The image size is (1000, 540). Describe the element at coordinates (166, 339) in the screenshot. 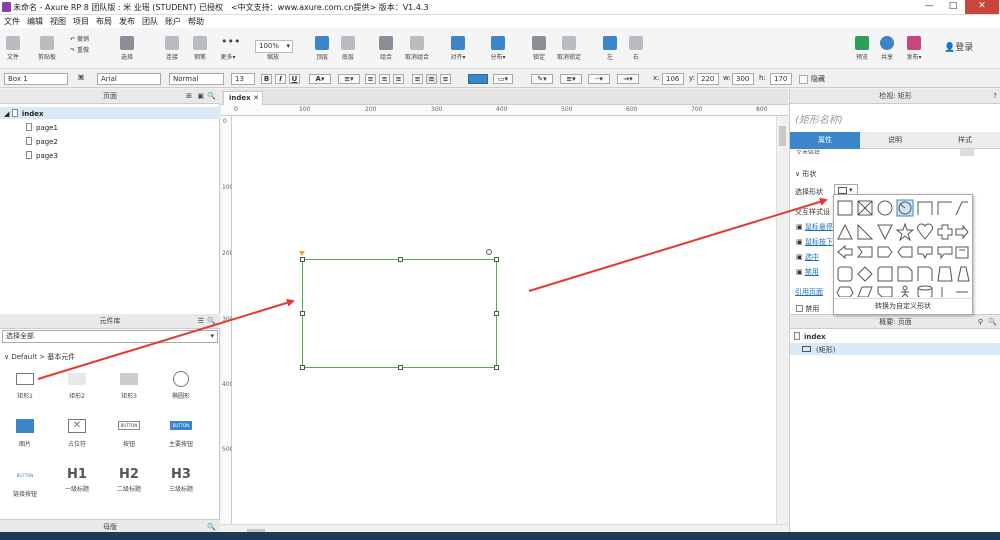

I see `arrow-library-to-canvas` at that location.